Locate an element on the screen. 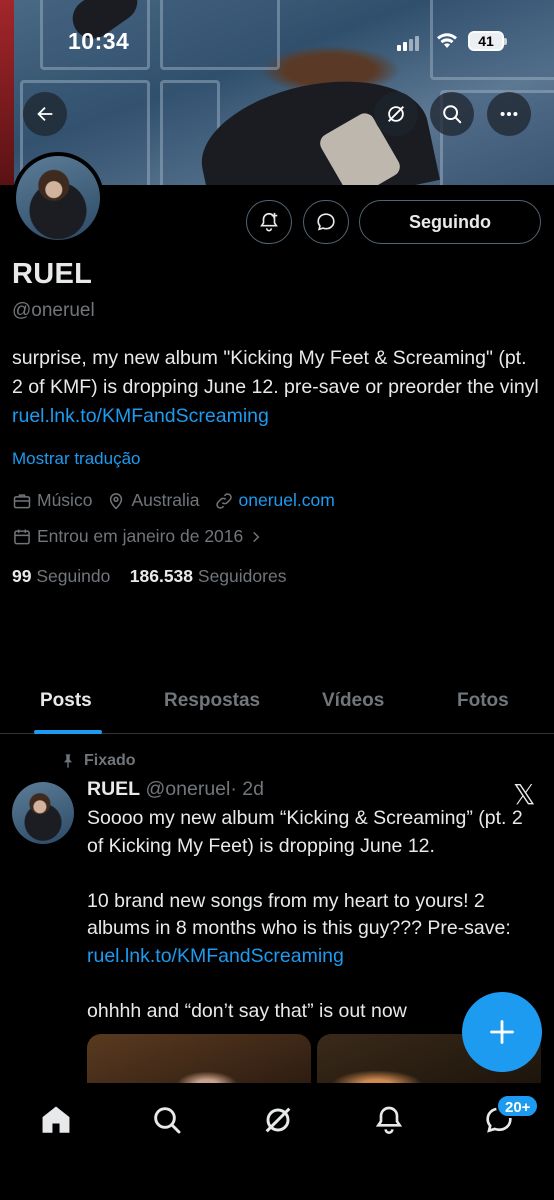  tab-photos: Fotos is located at coordinates (483, 701).